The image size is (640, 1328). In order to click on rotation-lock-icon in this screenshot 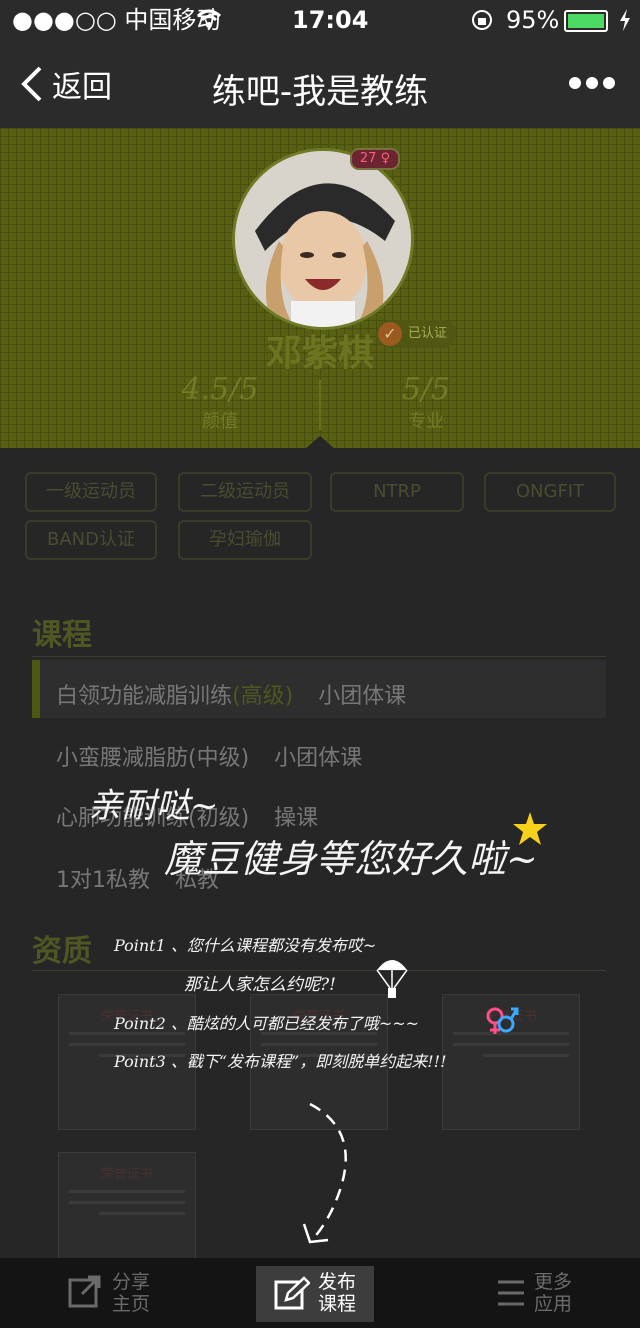, I will do `click(482, 20)`.